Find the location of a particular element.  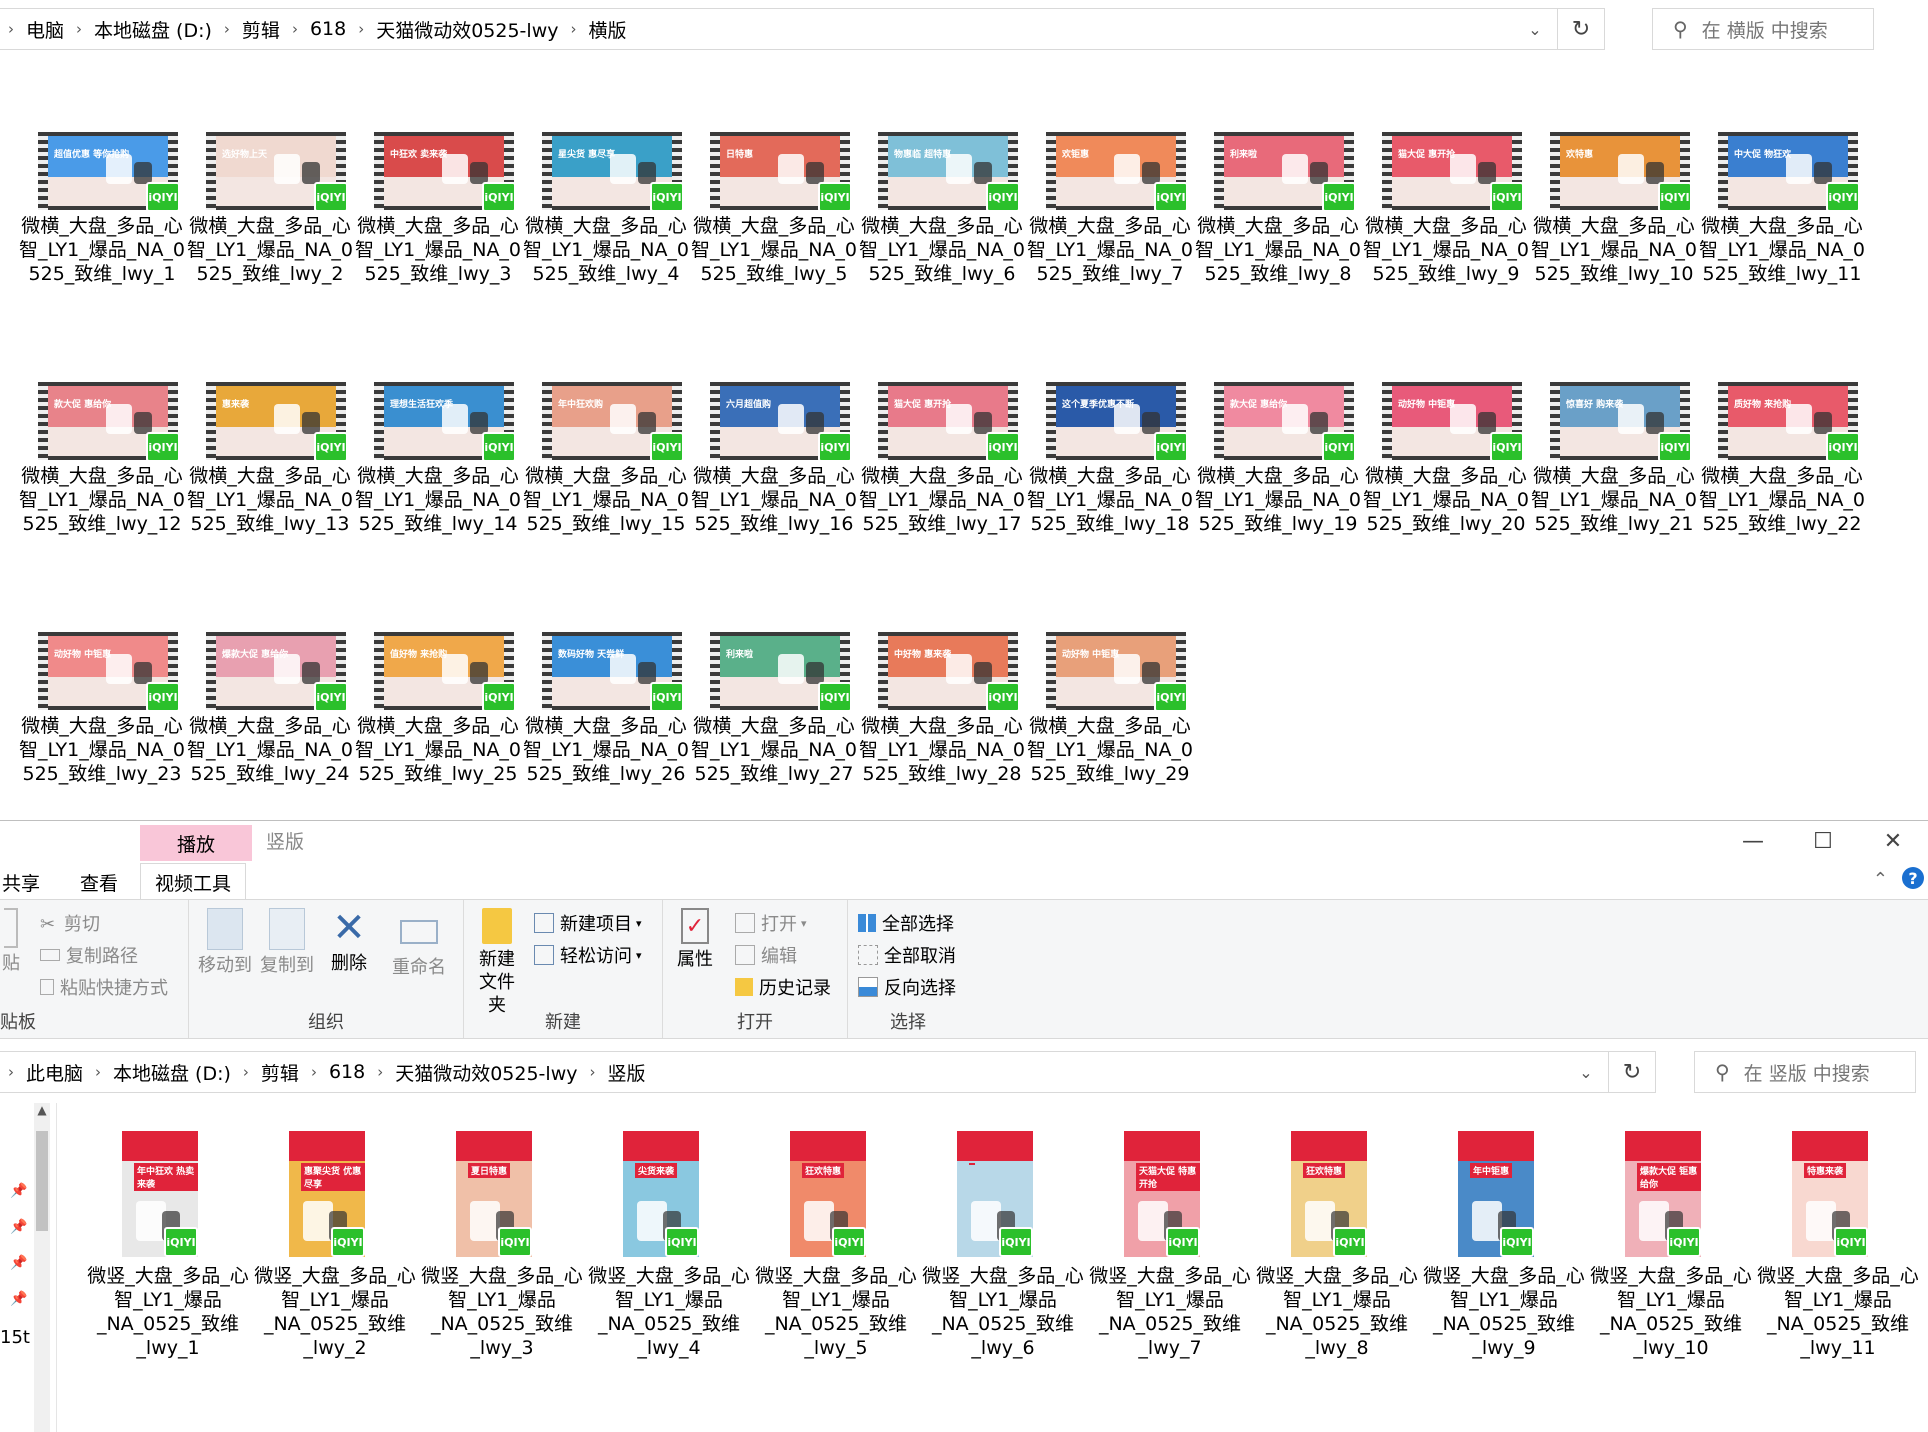

thumbnail-caption: 欢钜惠 is located at coordinates (1076, 155).